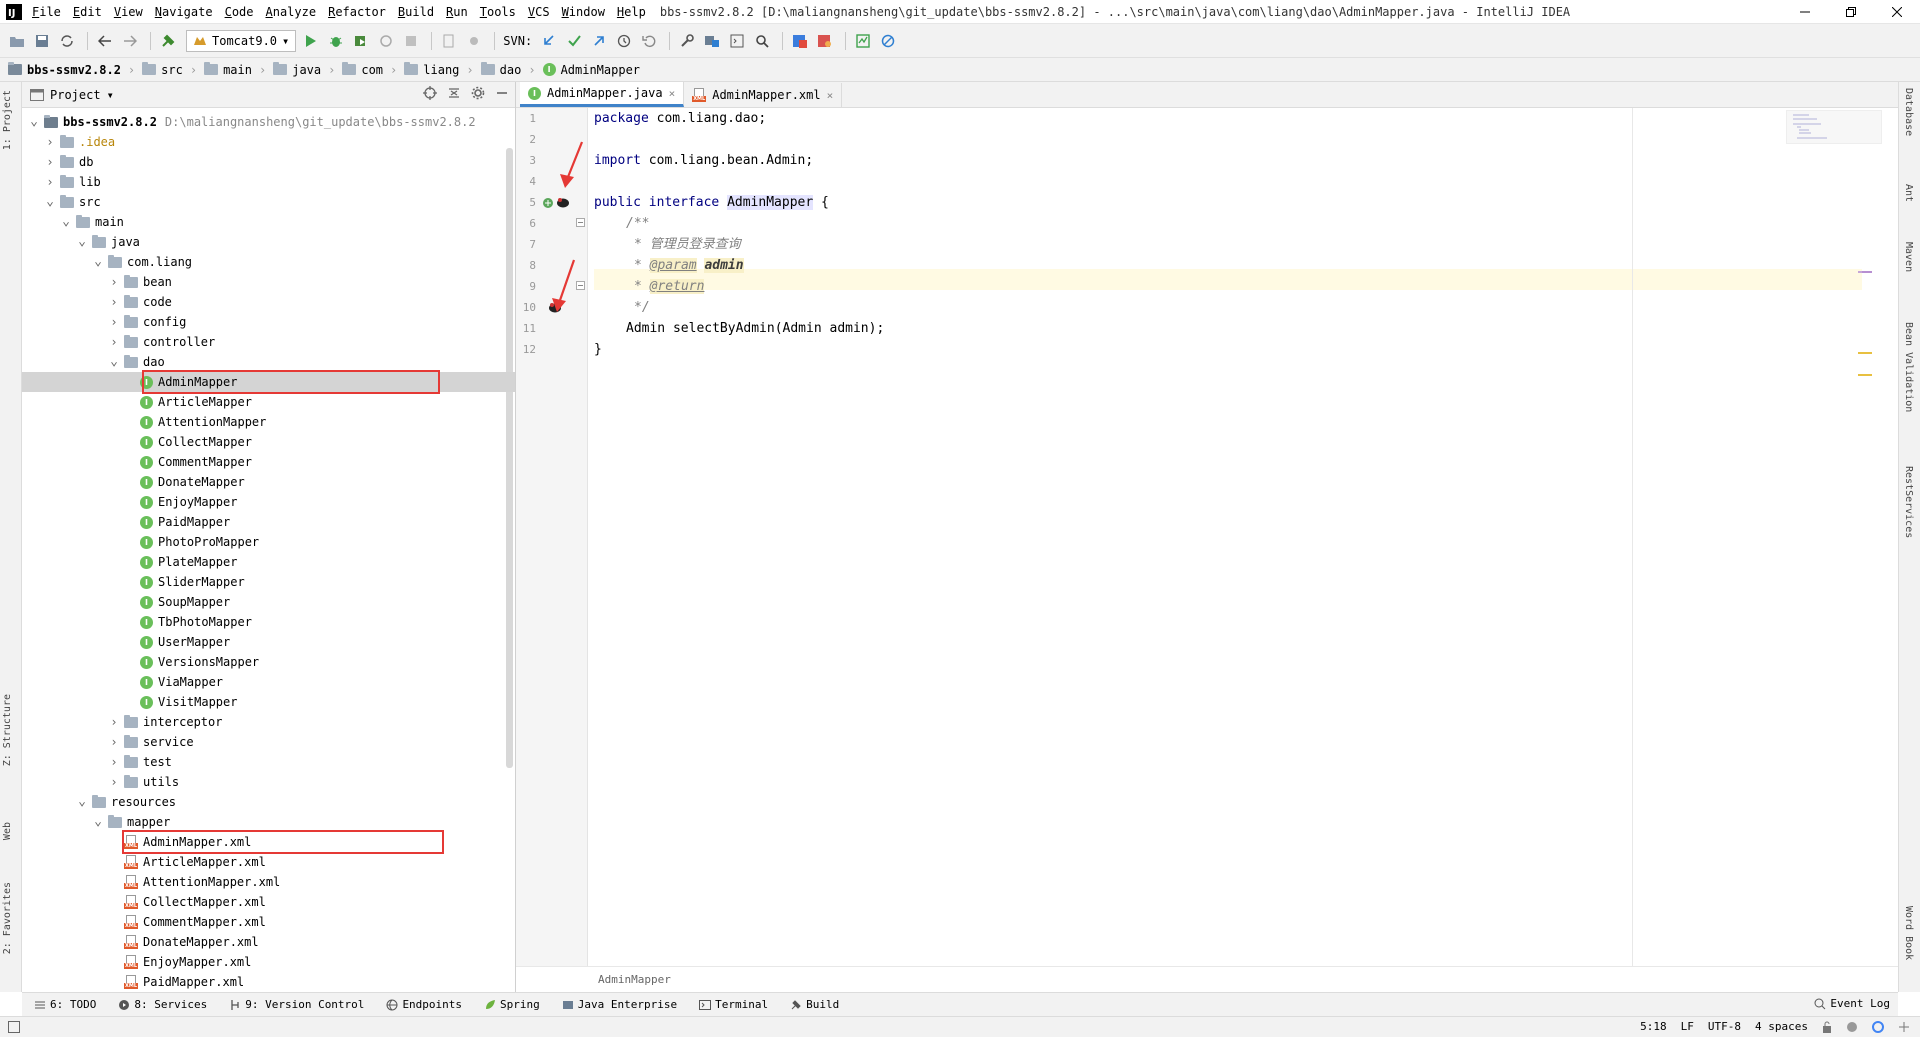 Image resolution: width=1920 pixels, height=1037 pixels. What do you see at coordinates (478, 93) in the screenshot?
I see `gear-icon` at bounding box center [478, 93].